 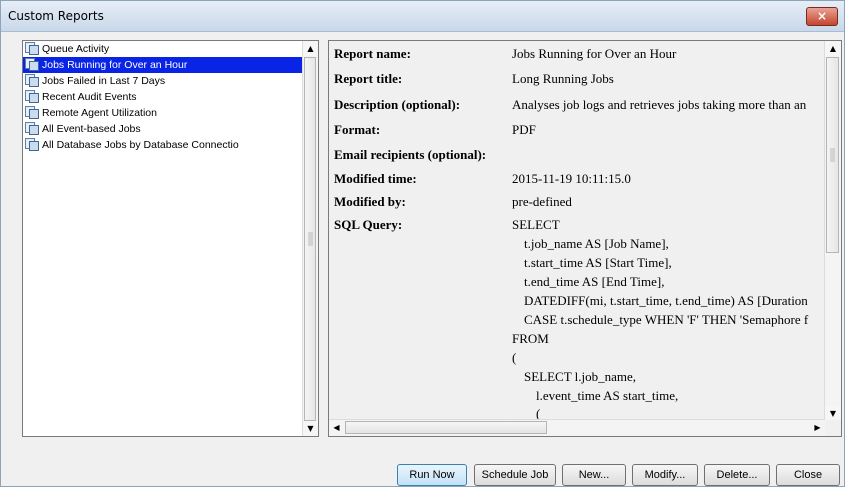 What do you see at coordinates (594, 53) in the screenshot?
I see `report-name-value: Jobs Running for Over an Hour` at bounding box center [594, 53].